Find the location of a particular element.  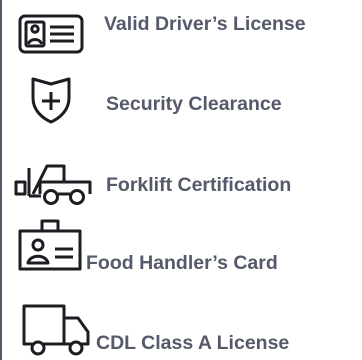

truck-icon is located at coordinates (59, 331).